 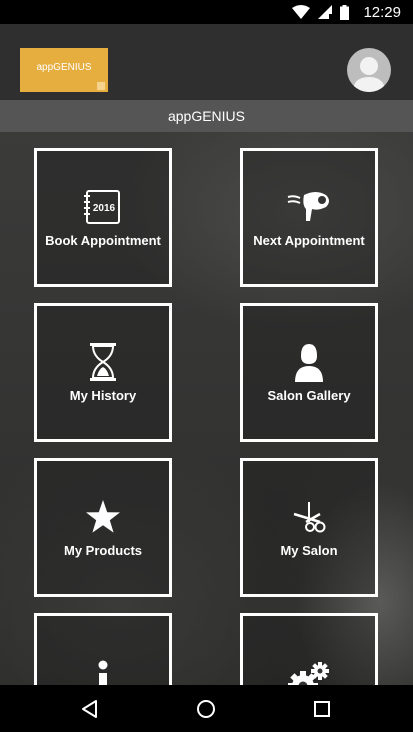 I want to click on avatar, so click(x=369, y=70).